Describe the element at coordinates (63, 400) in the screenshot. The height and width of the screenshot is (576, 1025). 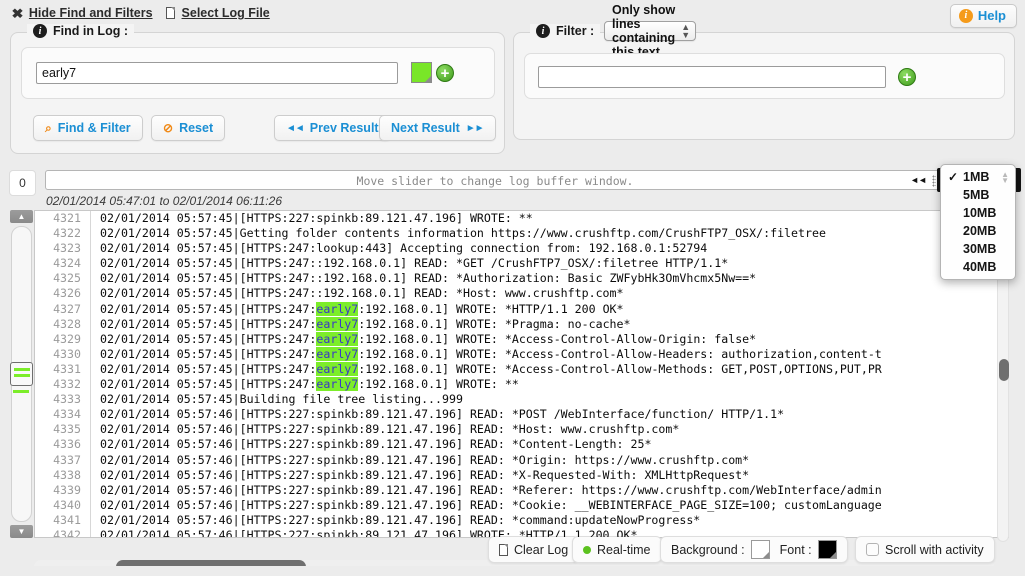
I see `log-line-number: 4333` at that location.